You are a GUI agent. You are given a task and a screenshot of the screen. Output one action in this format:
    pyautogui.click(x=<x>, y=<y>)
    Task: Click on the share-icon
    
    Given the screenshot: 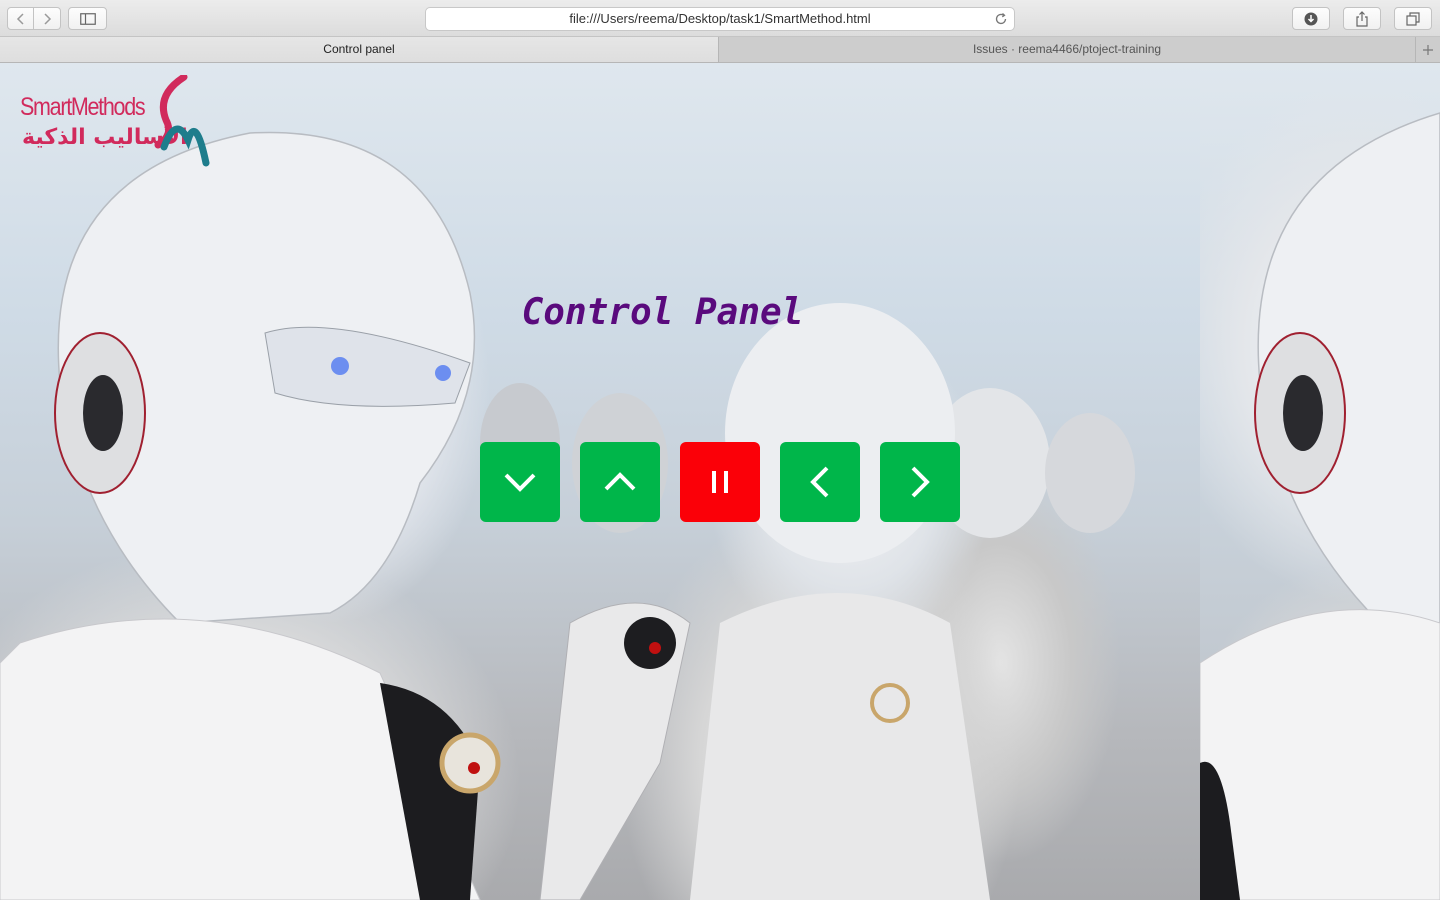 What is the action you would take?
    pyautogui.click(x=1362, y=18)
    